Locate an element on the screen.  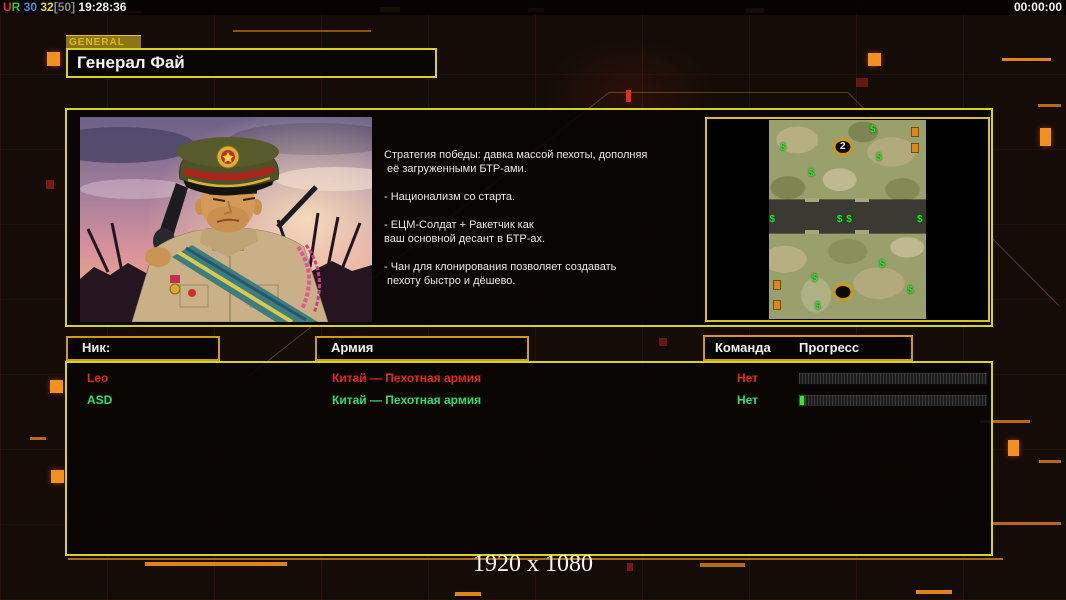
minimap-box: 2 $ $ $ $ $ $ $ $ $ $ $ $ is located at coordinates (847, 219).